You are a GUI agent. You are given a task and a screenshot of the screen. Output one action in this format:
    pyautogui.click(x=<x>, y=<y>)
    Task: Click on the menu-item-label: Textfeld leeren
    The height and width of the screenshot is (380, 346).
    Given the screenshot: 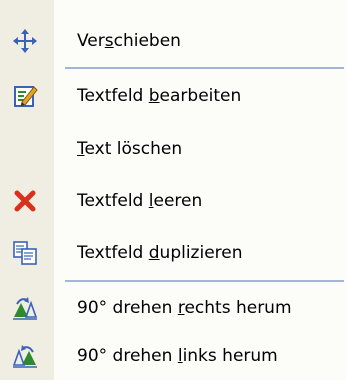 What is the action you would take?
    pyautogui.click(x=140, y=201)
    